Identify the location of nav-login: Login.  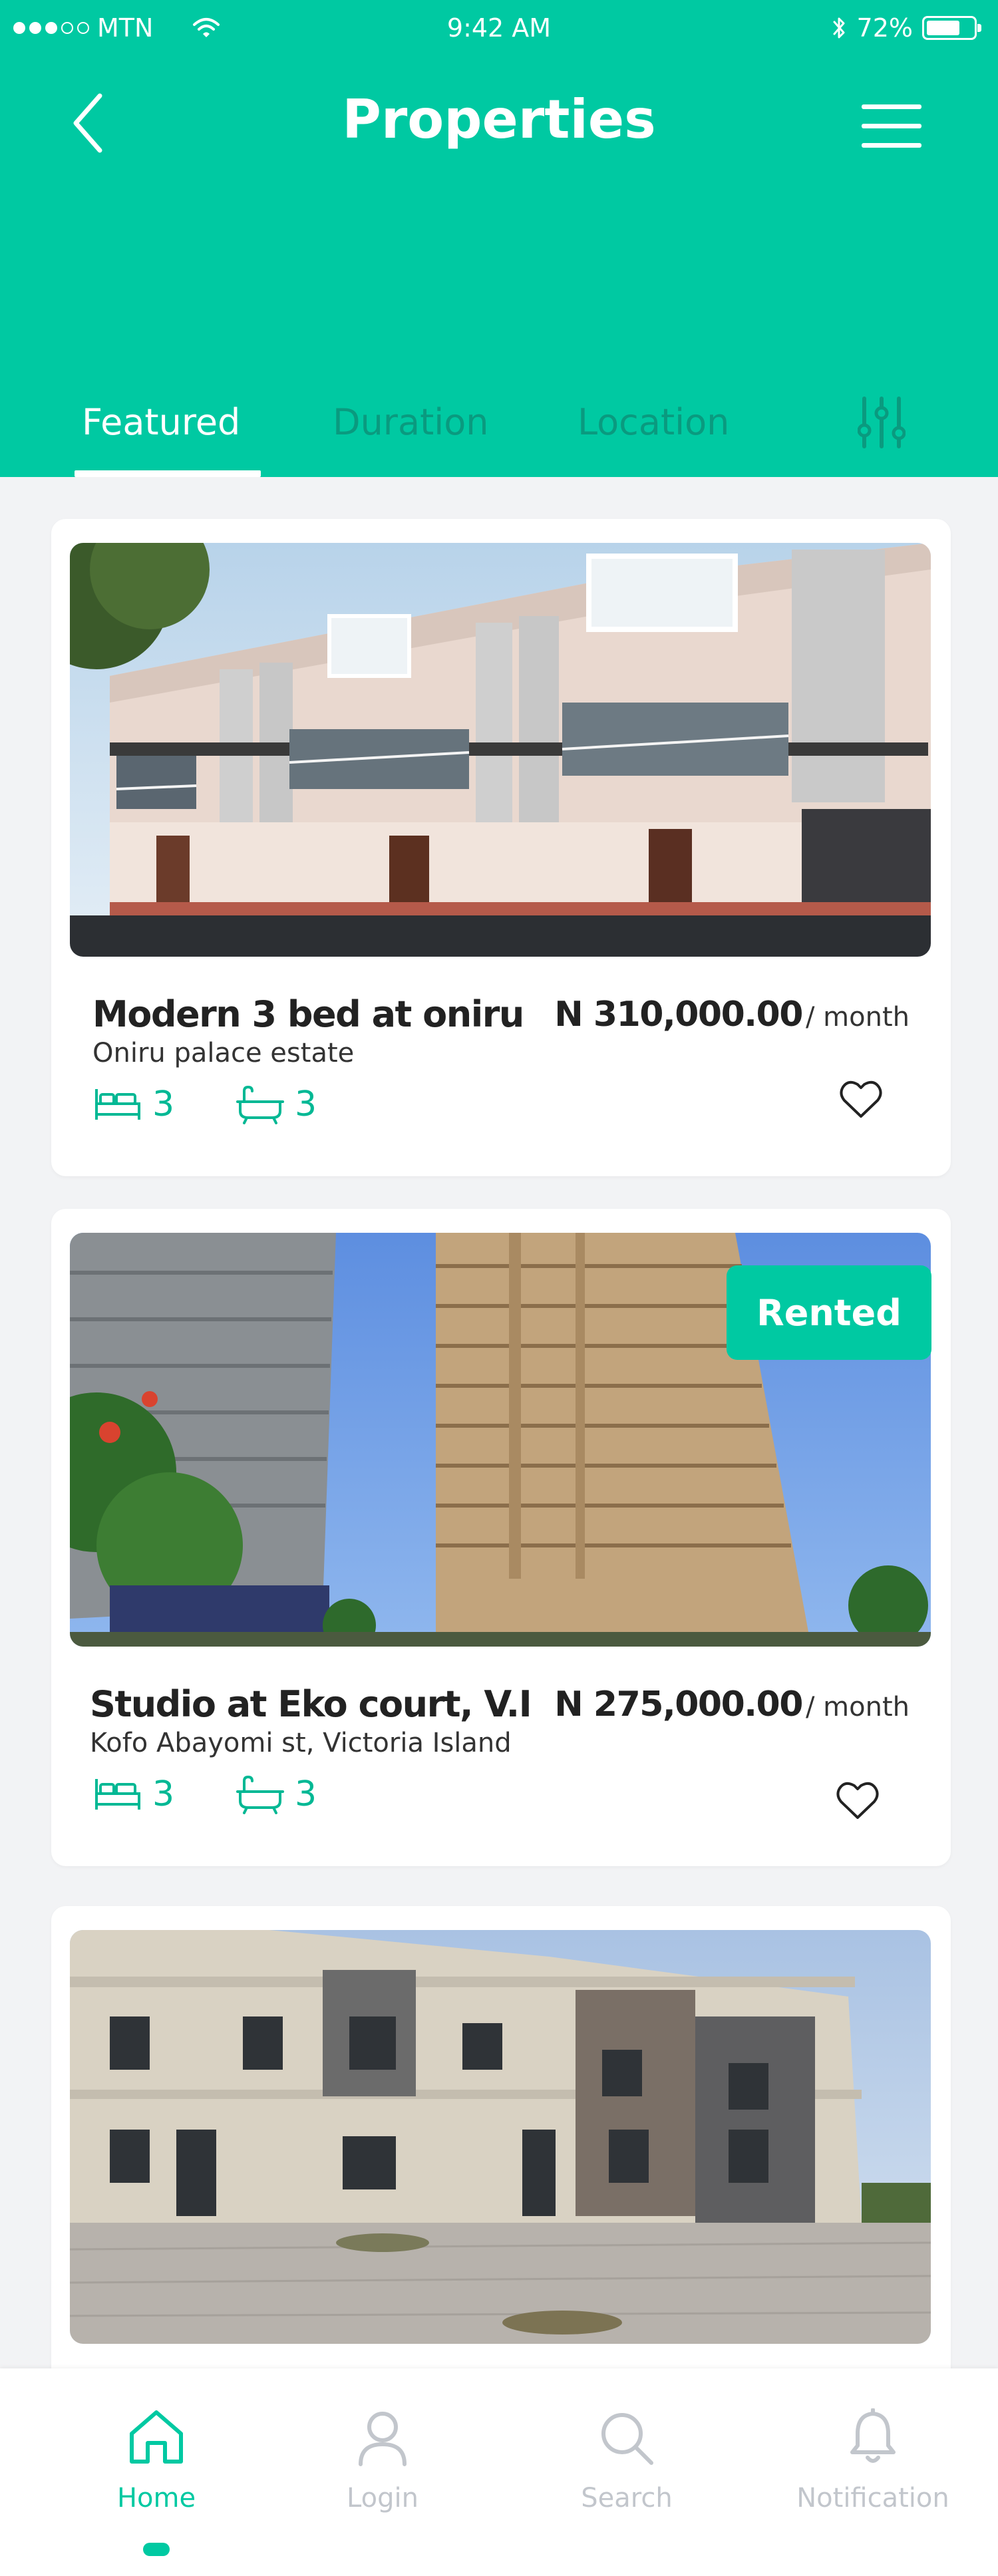
(382, 2461).